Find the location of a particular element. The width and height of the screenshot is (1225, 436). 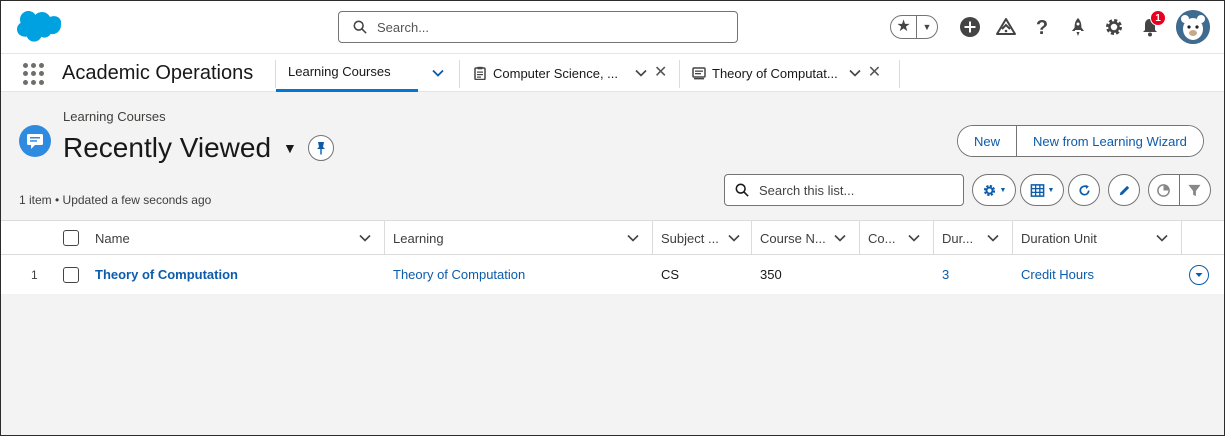

pencil-icon is located at coordinates (1124, 190).